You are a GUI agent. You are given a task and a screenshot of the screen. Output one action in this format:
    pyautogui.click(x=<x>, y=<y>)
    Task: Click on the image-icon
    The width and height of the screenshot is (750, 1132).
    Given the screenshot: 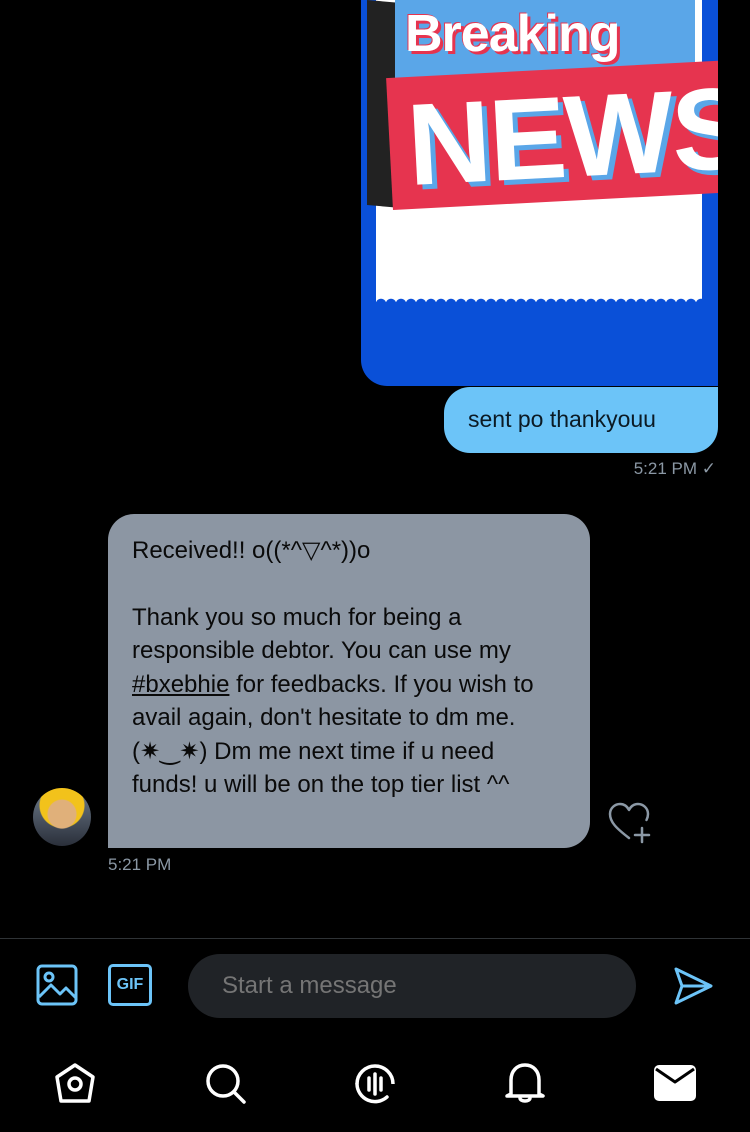 What is the action you would take?
    pyautogui.click(x=57, y=985)
    